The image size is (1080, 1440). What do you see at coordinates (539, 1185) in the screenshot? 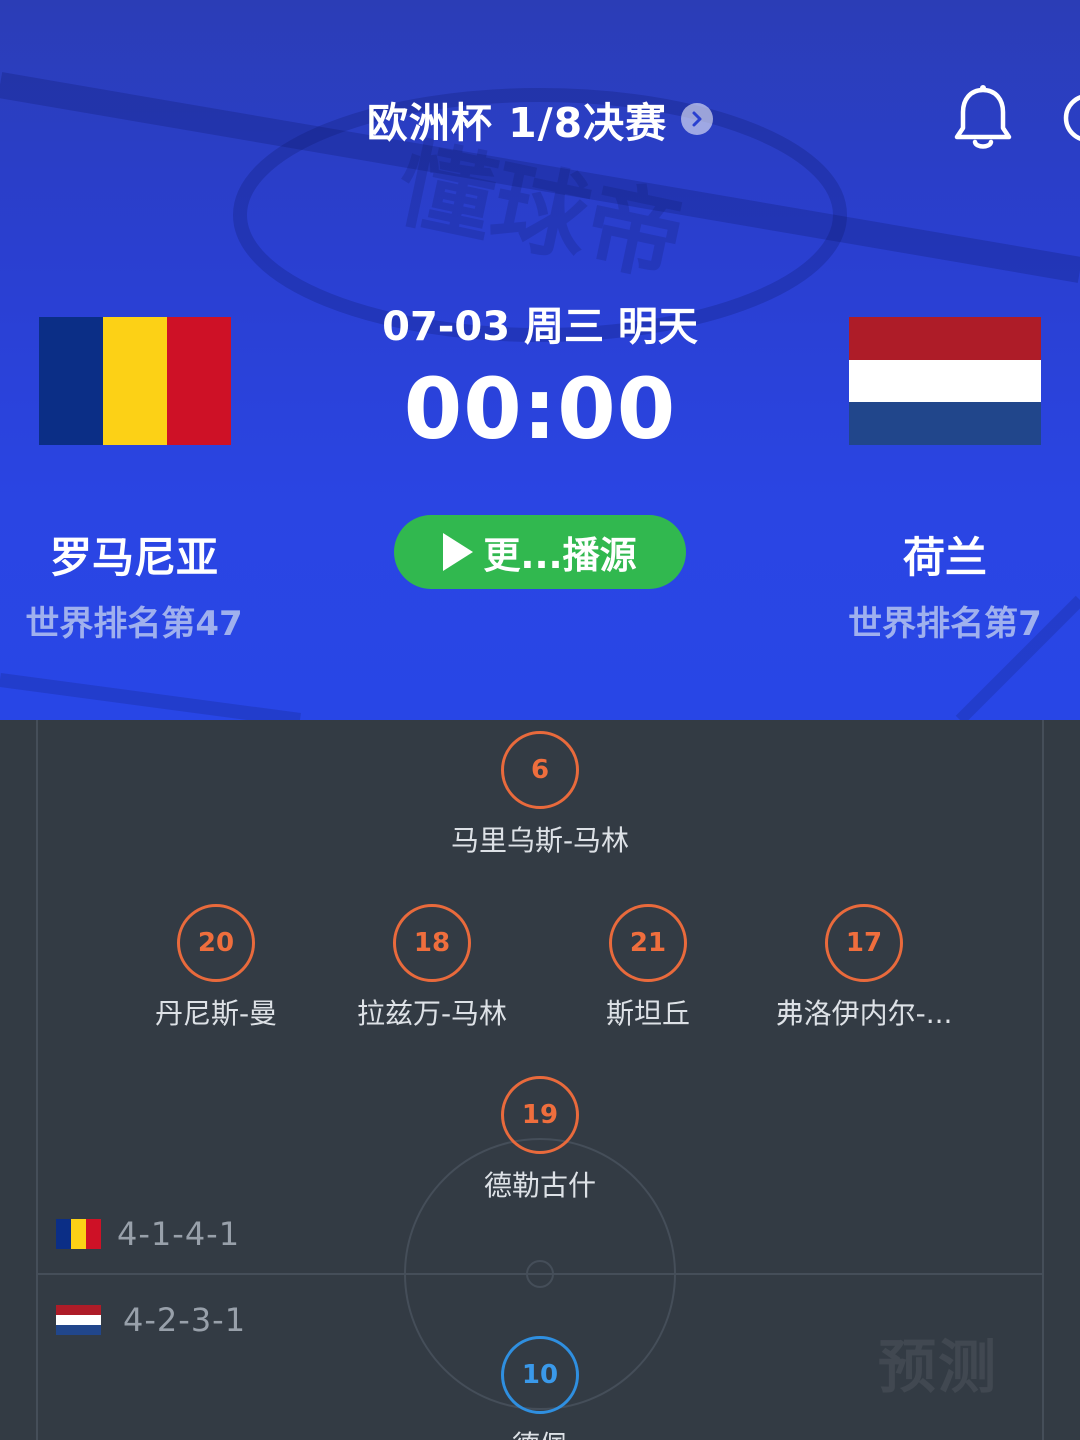
I see `player-name: 德勒古什` at bounding box center [539, 1185].